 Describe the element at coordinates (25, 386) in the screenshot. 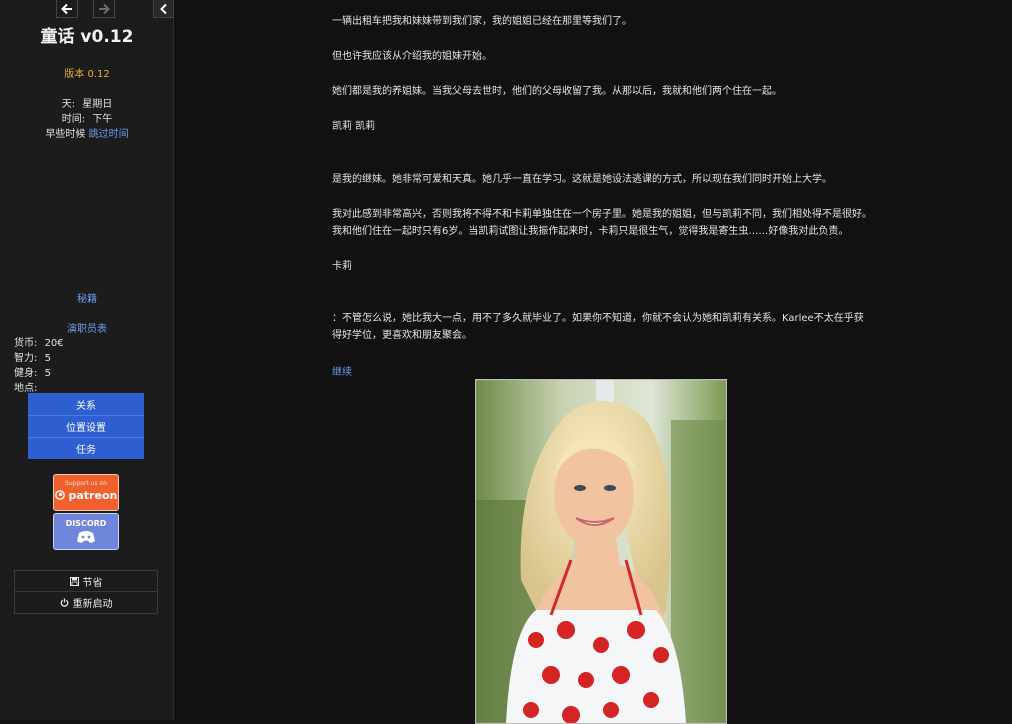

I see `stat-location: 地点:` at that location.